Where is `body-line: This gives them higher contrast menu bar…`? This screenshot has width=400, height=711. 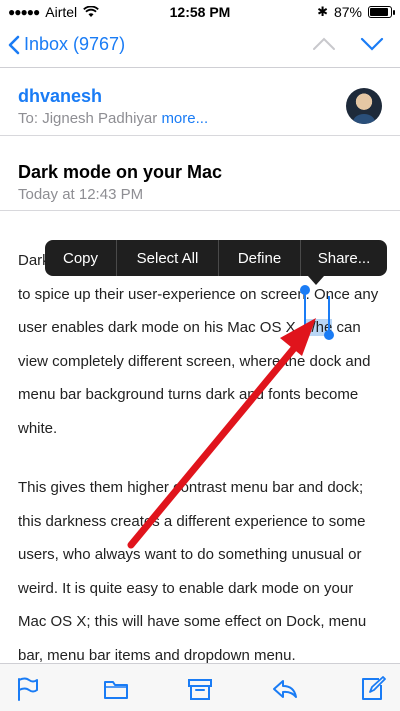 body-line: This gives them higher contrast menu bar… is located at coordinates (191, 487).